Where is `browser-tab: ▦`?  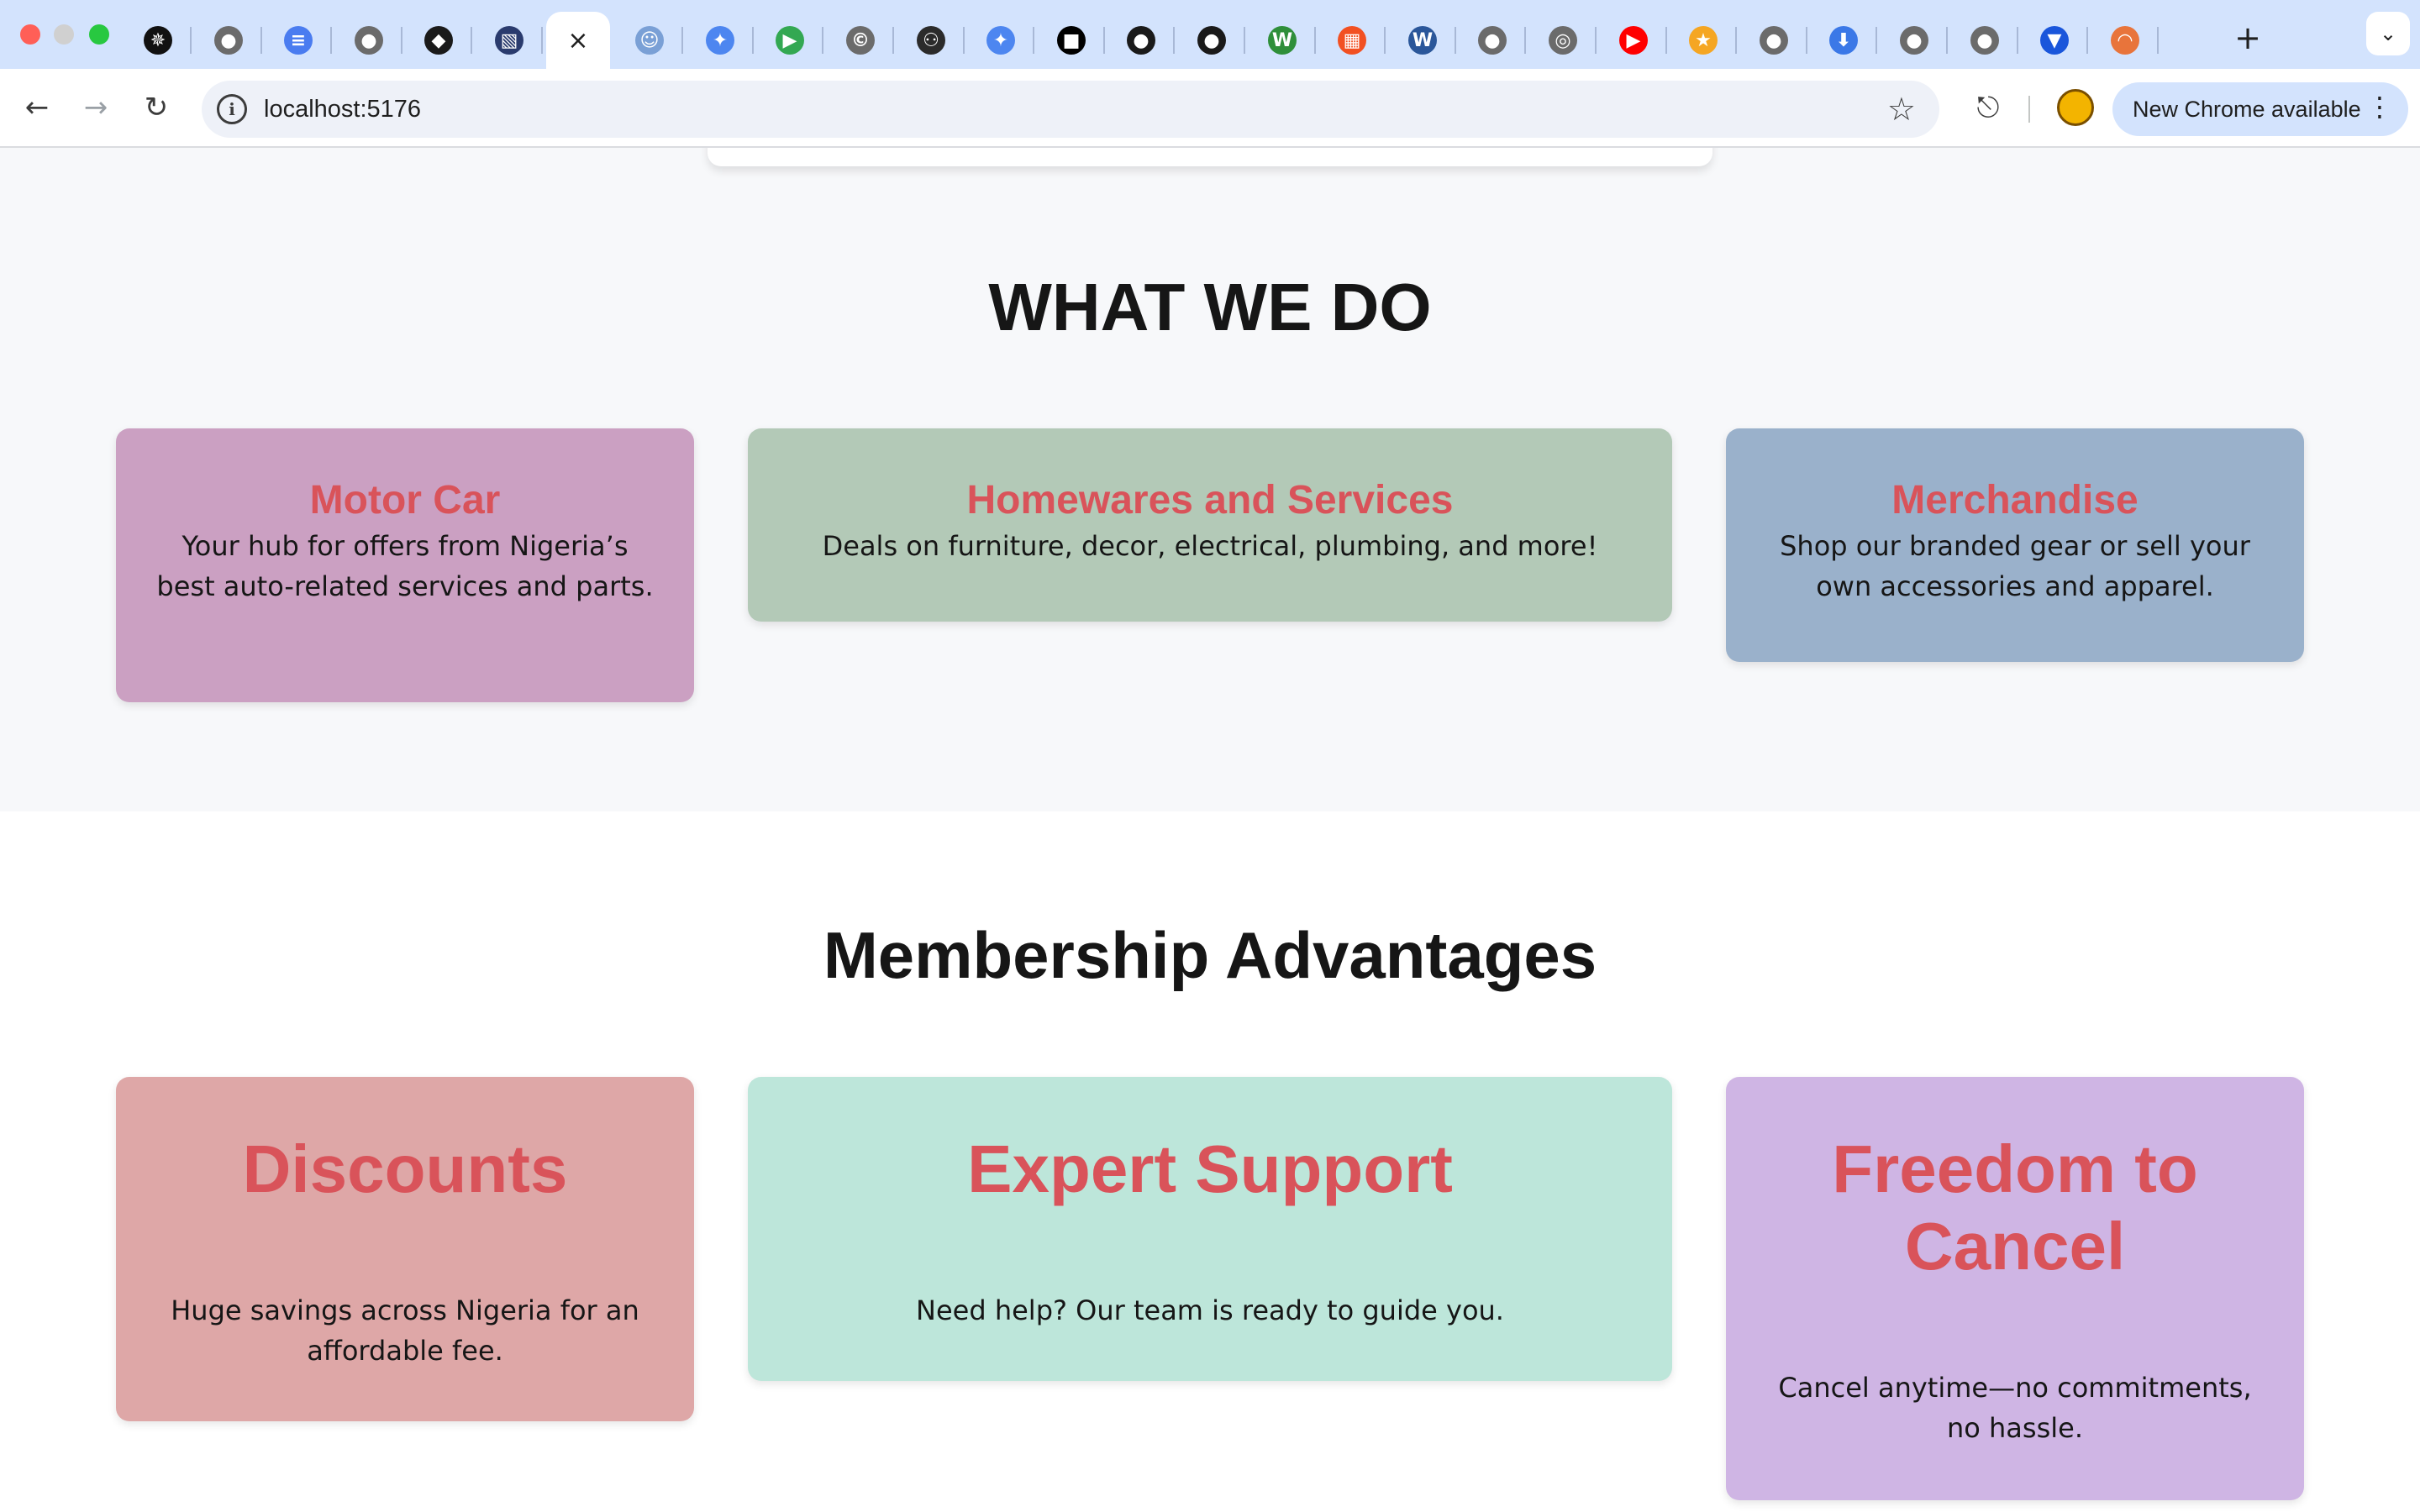 browser-tab: ▦ is located at coordinates (1352, 40).